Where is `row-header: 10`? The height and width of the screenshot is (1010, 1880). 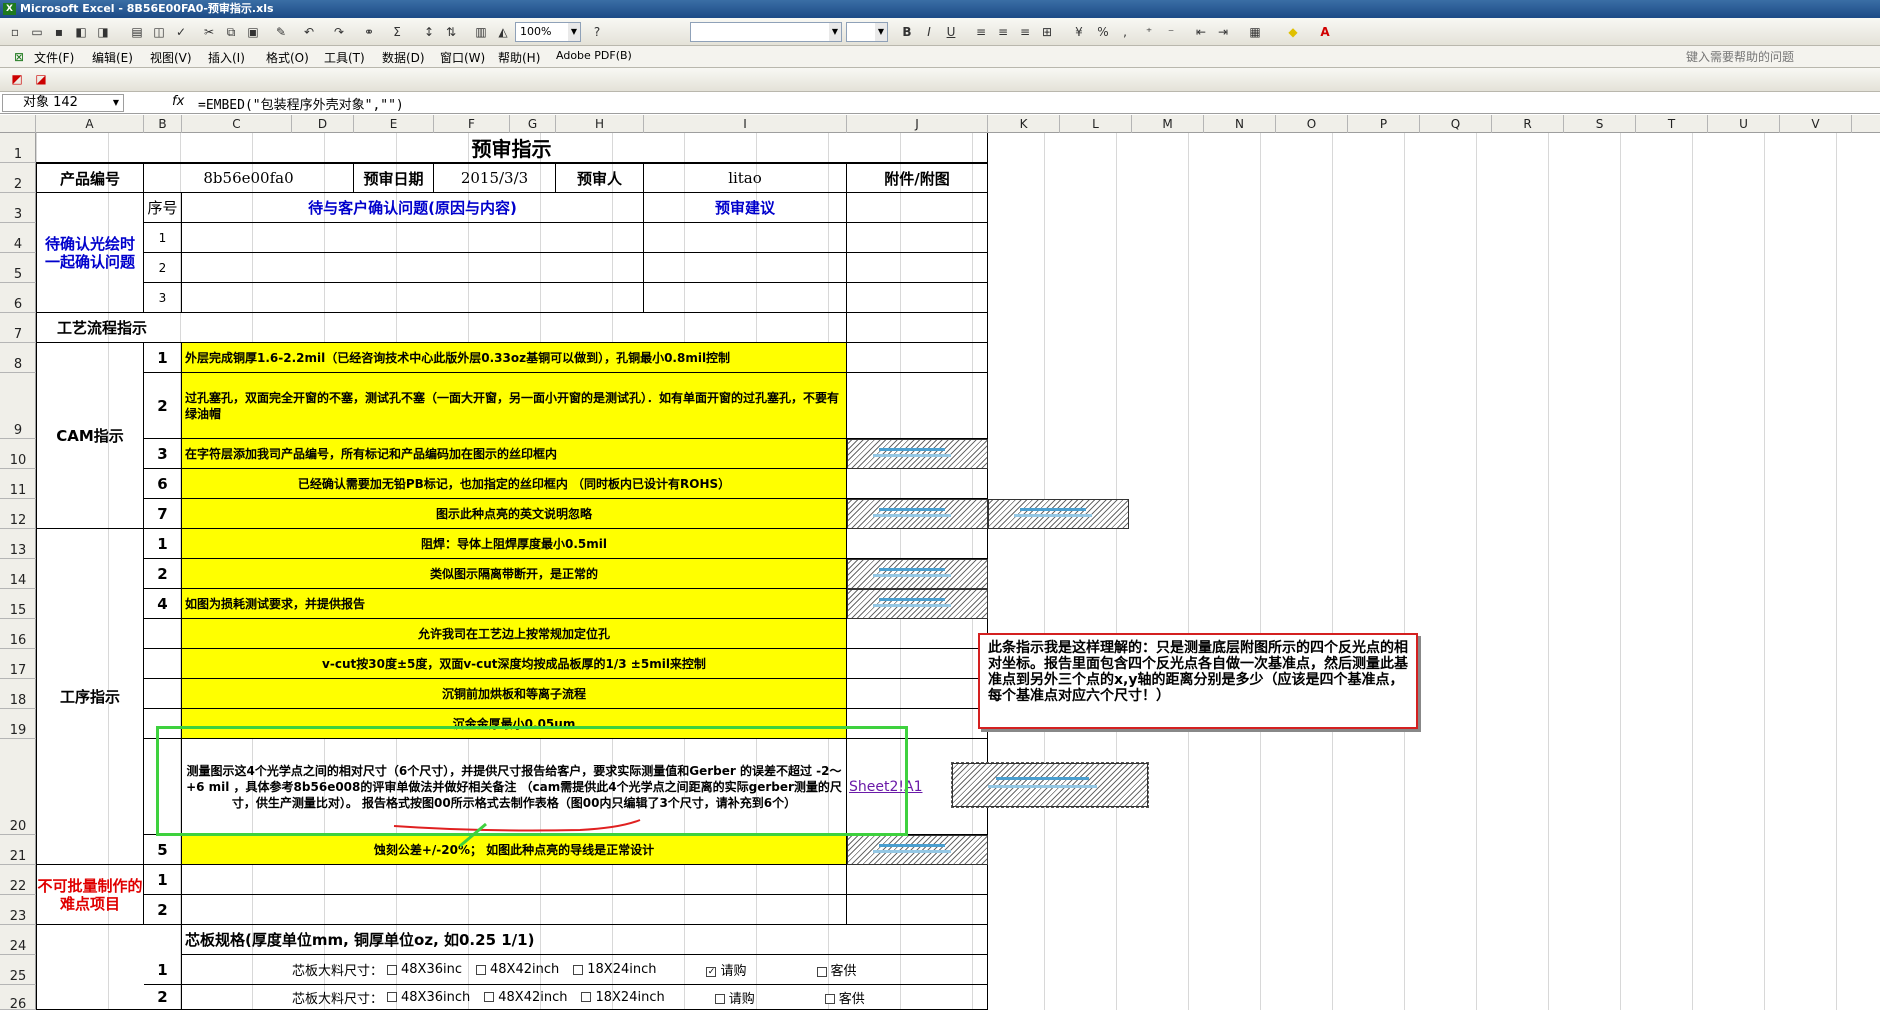
row-header: 10 is located at coordinates (18, 454).